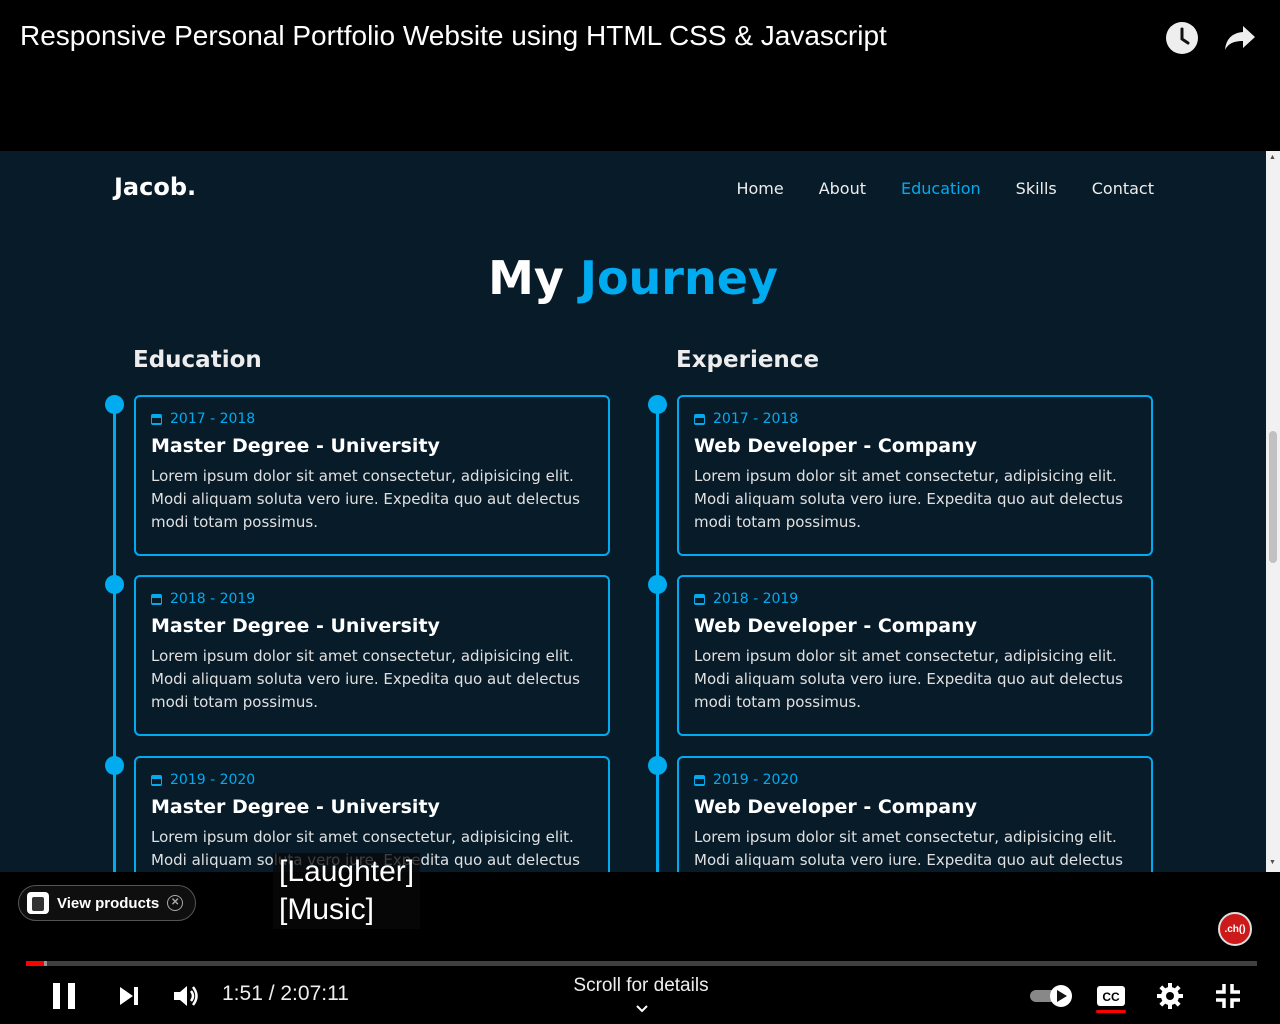  I want to click on autoplay-toggle, so click(1052, 996).